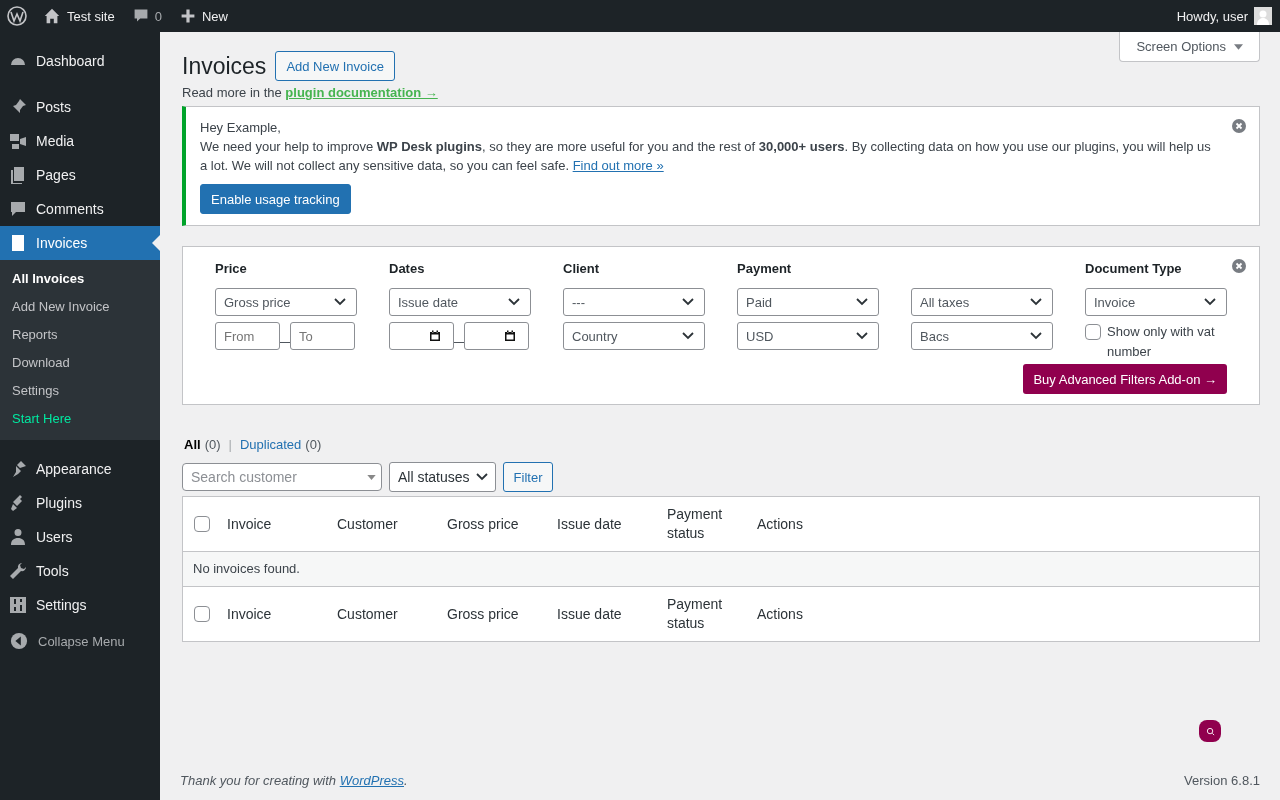 This screenshot has height=800, width=1280. What do you see at coordinates (80, 279) in the screenshot?
I see `submenu-item: All Invoices` at bounding box center [80, 279].